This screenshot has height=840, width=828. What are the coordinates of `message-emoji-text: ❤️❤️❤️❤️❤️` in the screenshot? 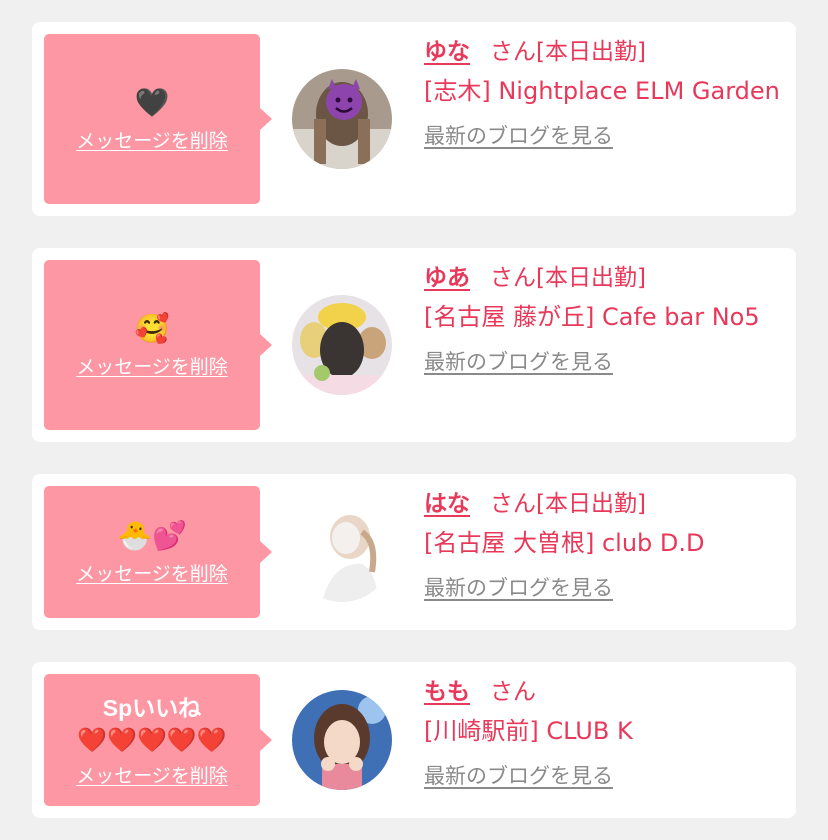 It's located at (152, 739).